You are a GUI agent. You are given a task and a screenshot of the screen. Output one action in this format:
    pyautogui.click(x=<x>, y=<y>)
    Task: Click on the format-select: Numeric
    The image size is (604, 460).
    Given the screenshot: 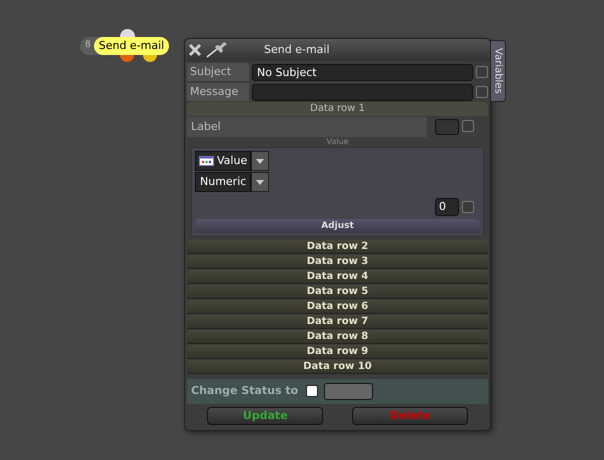 What is the action you would take?
    pyautogui.click(x=223, y=182)
    